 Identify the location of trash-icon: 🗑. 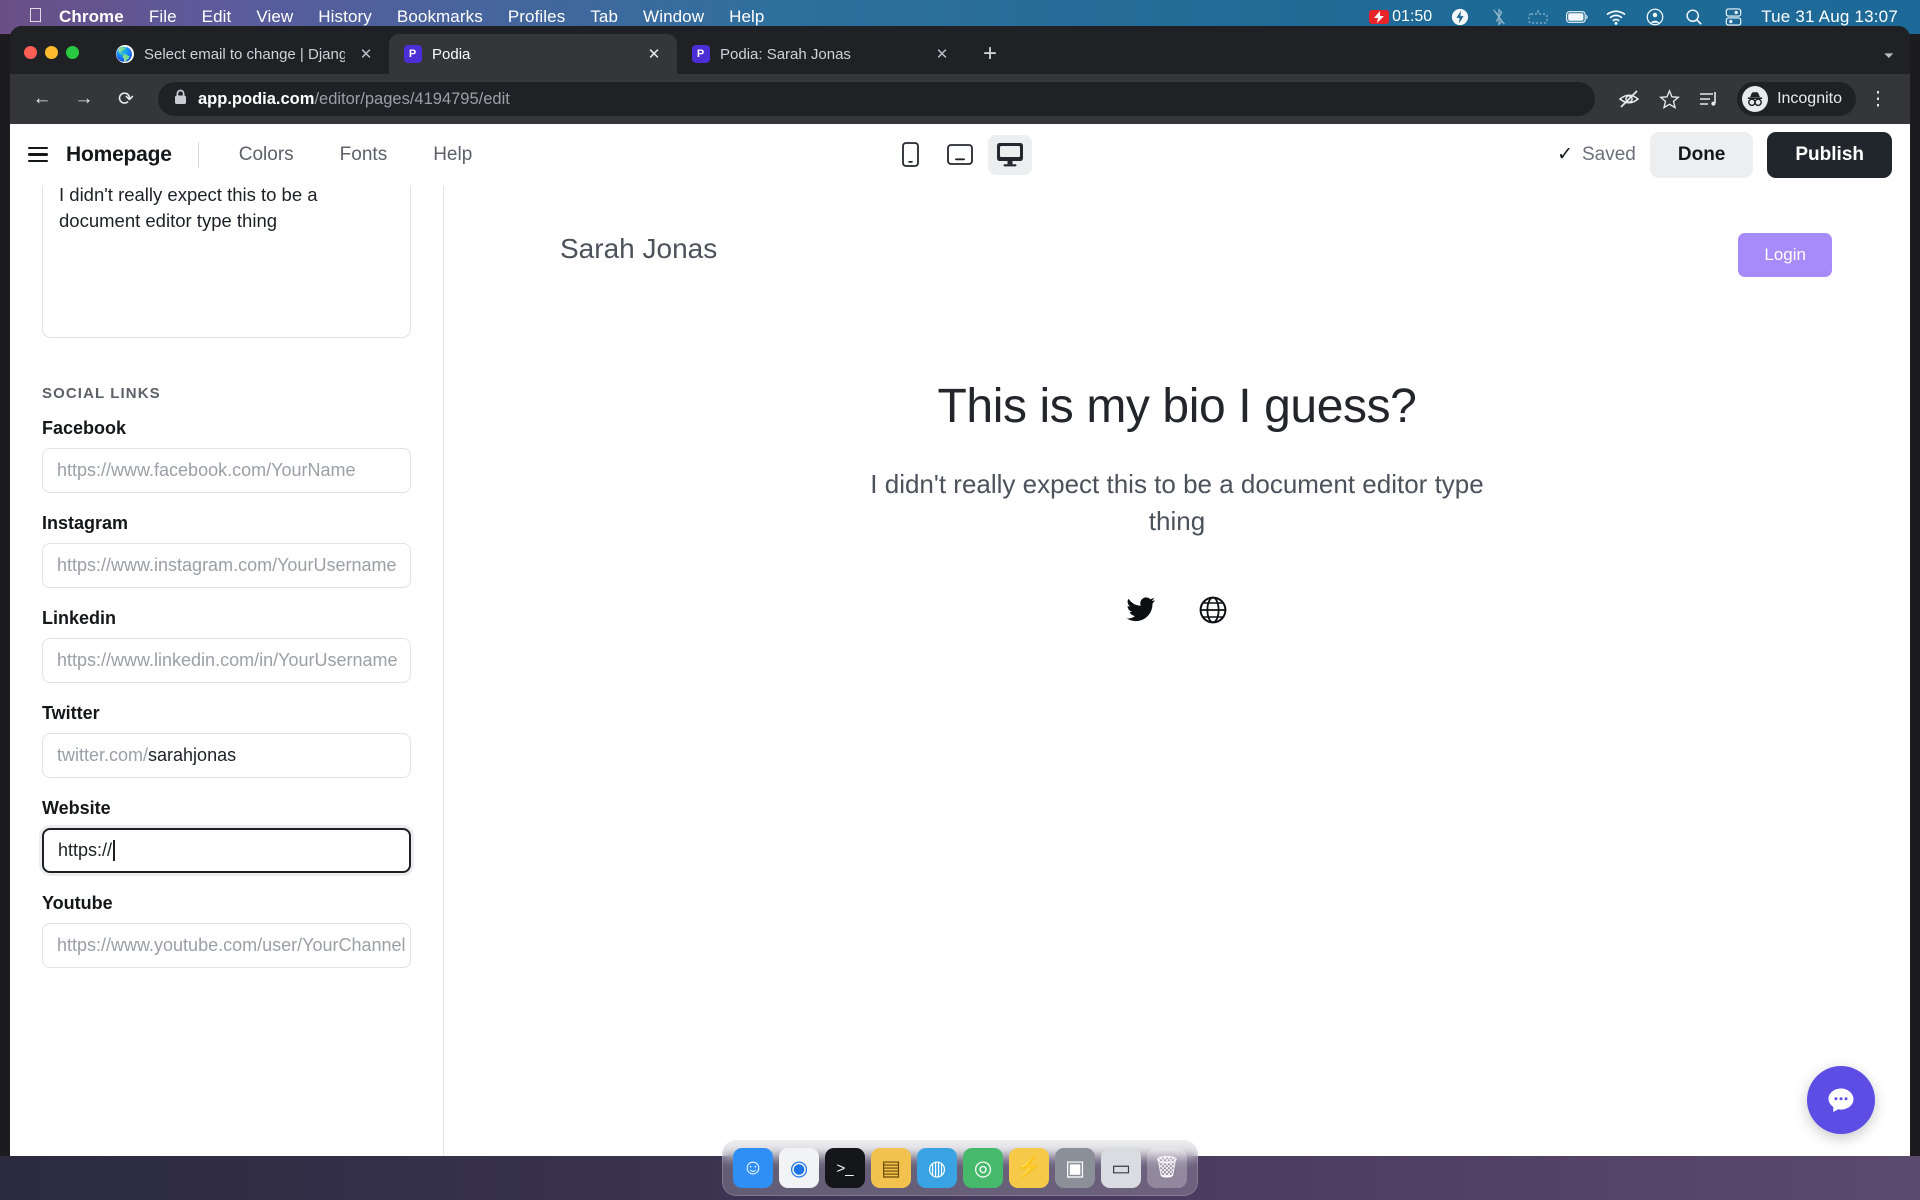
(1167, 1168).